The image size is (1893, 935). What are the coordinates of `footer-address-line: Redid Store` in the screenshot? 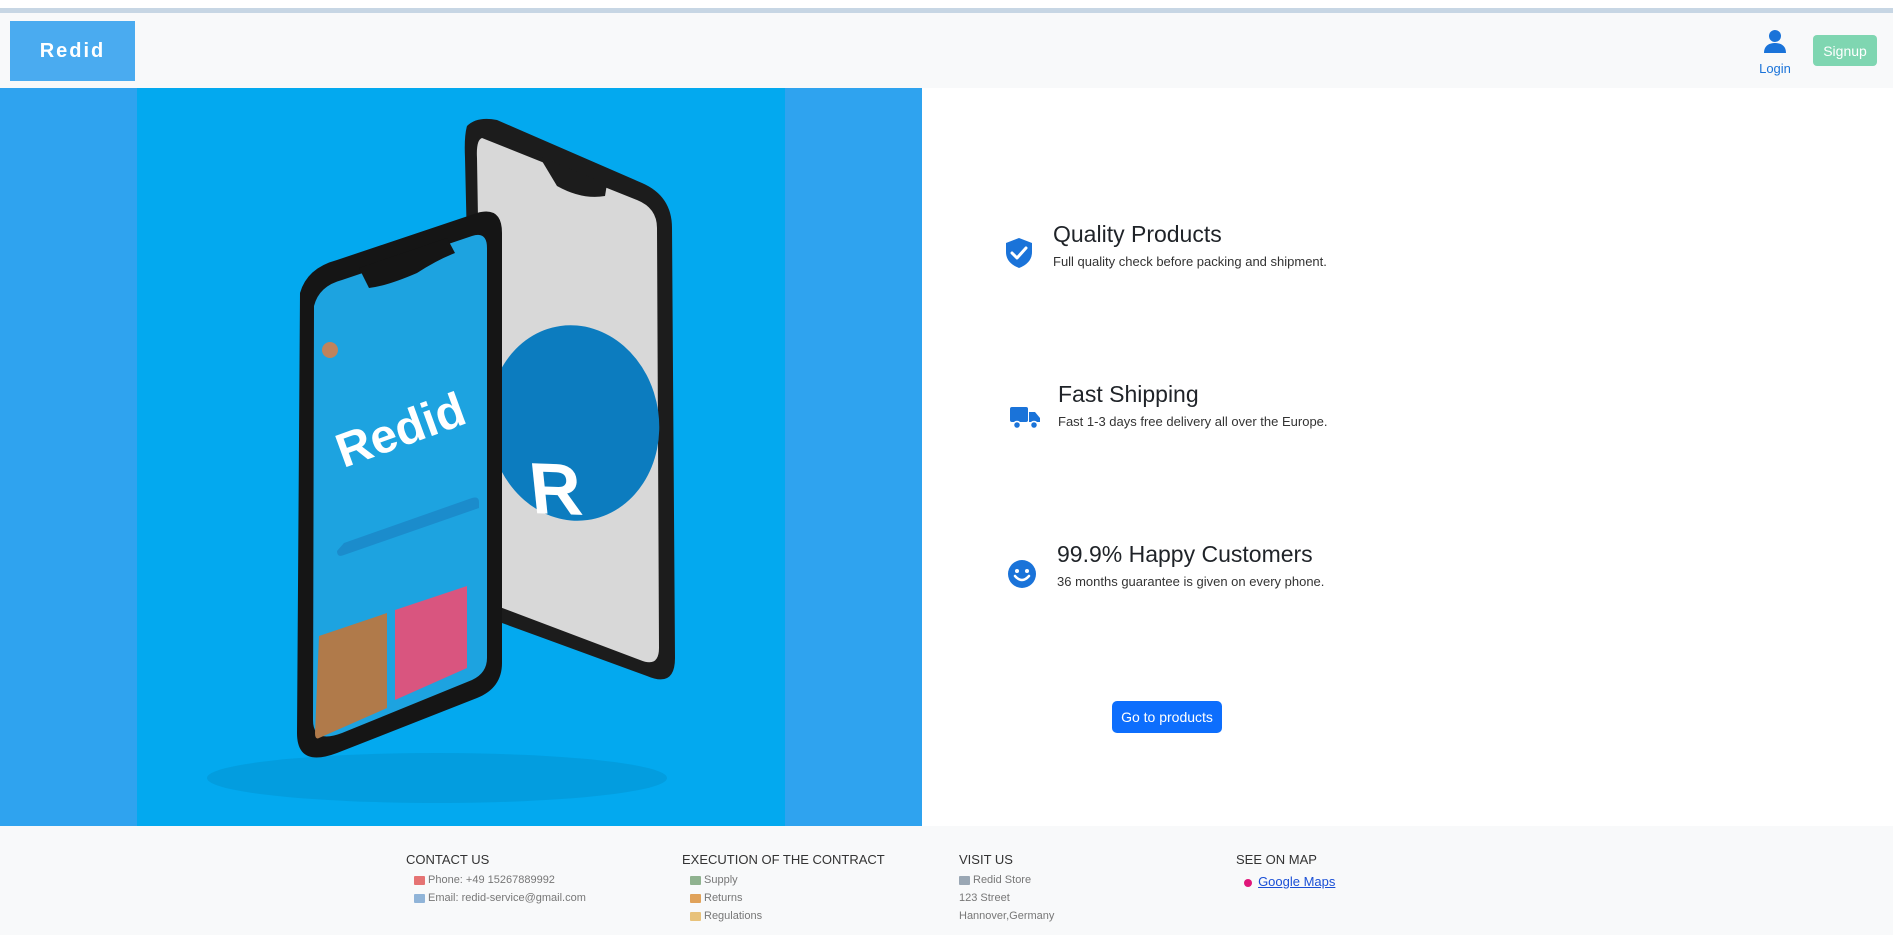 It's located at (1006, 880).